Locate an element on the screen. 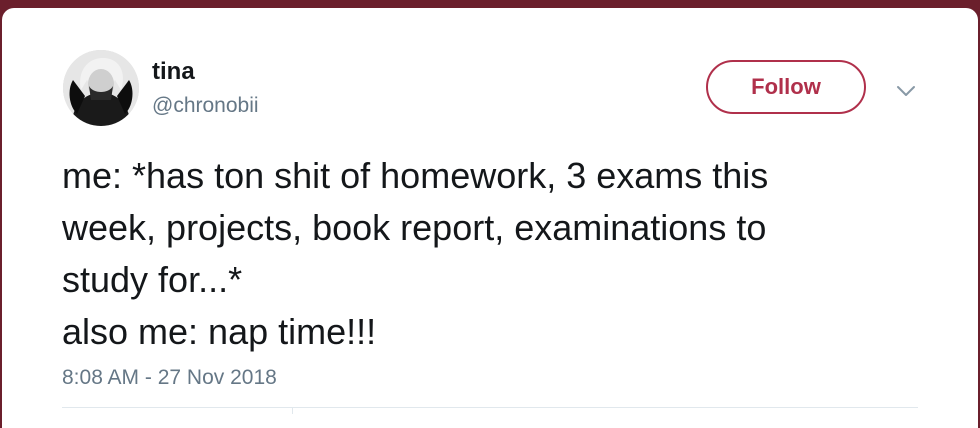 The image size is (980, 428). divider-tick is located at coordinates (292, 410).